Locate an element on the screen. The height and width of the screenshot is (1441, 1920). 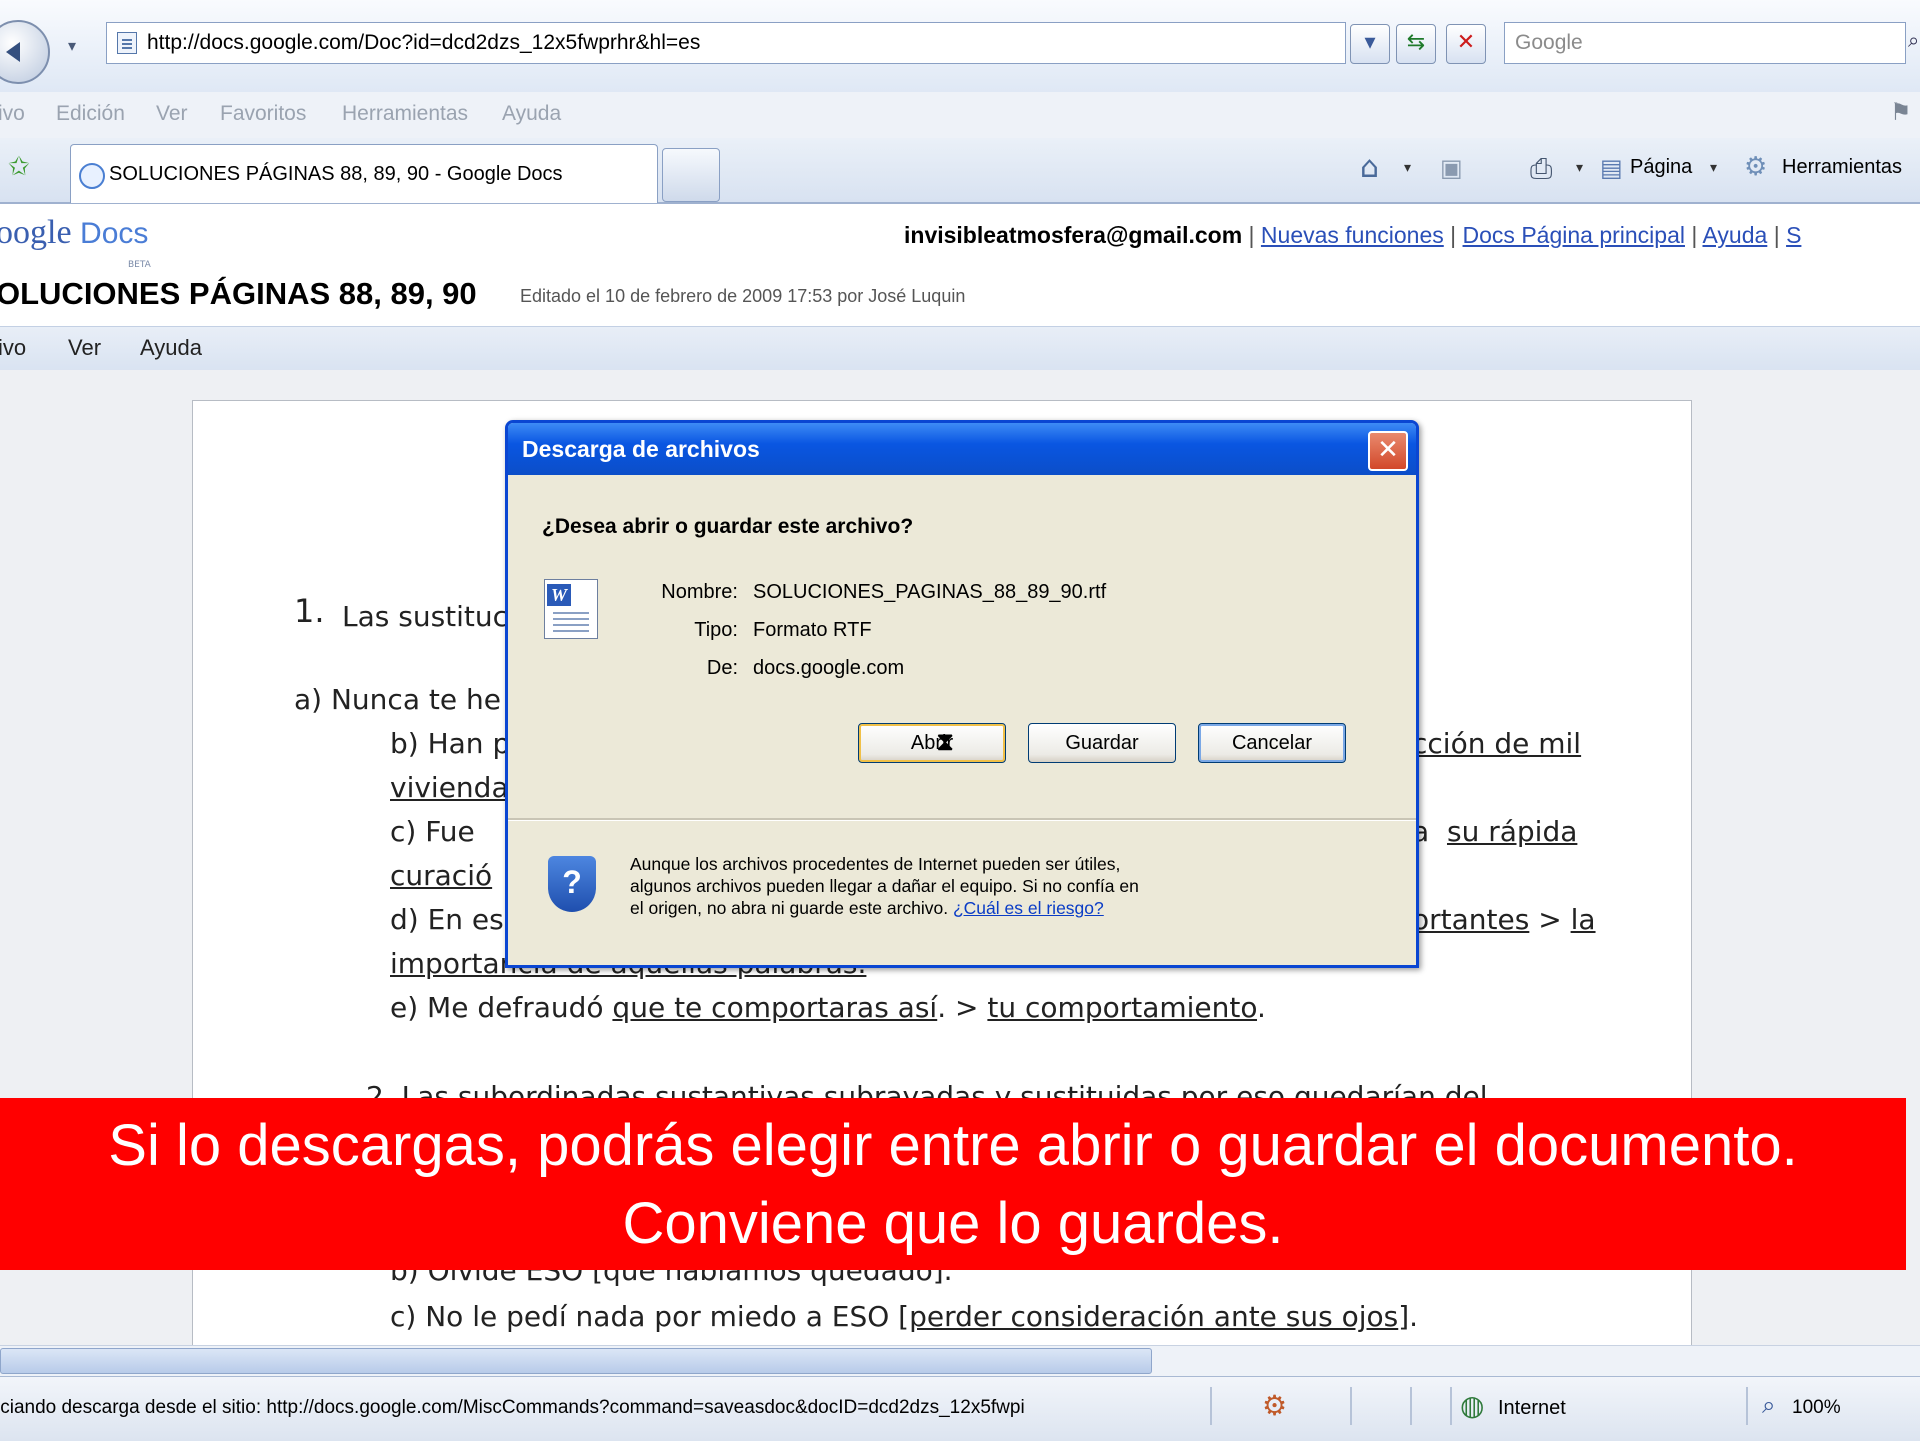
doc-menu-view: Ver is located at coordinates (84, 348).